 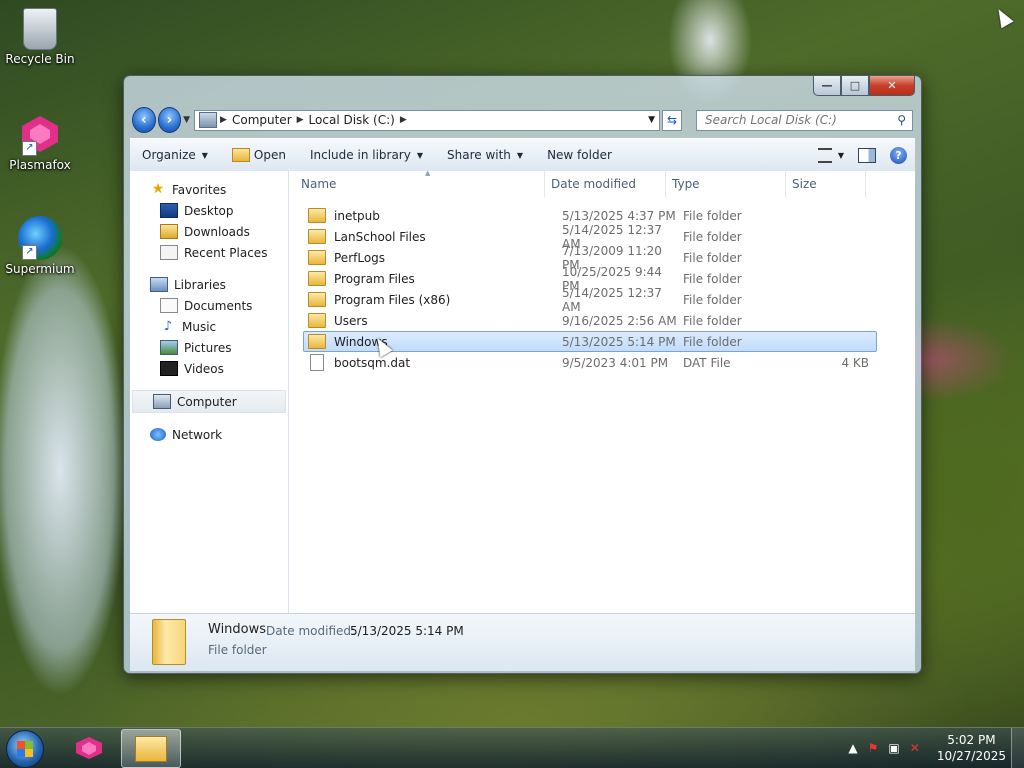 I want to click on include-in-library-button: Include in library ▼, so click(x=366, y=155).